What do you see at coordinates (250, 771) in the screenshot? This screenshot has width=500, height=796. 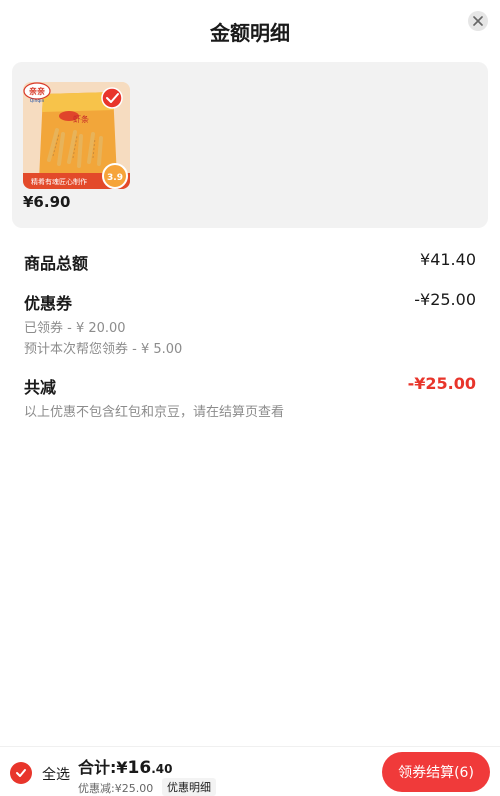 I see `bottom-bar: 全选 合计:¥16.40 优惠减:¥25.00 优惠明细 领券结算(6)` at bounding box center [250, 771].